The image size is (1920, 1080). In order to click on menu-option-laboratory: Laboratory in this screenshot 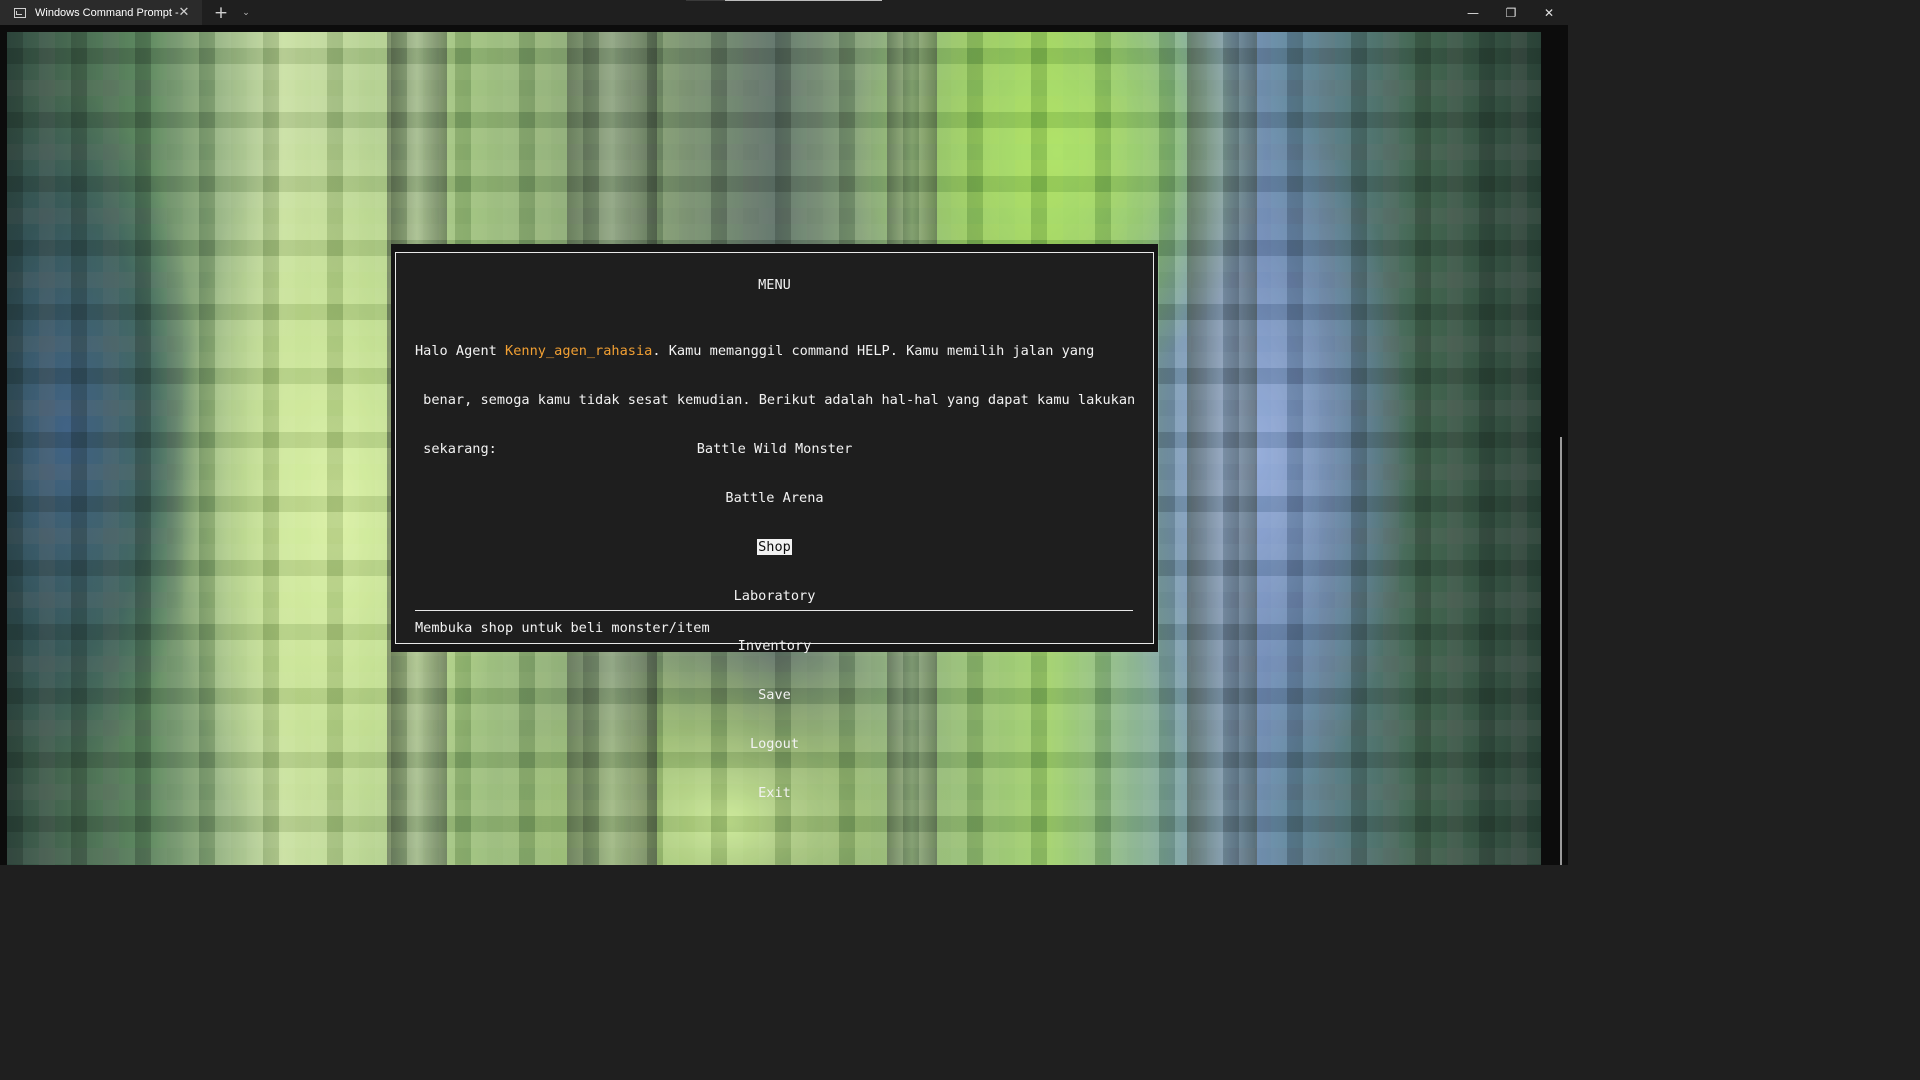, I will do `click(774, 596)`.